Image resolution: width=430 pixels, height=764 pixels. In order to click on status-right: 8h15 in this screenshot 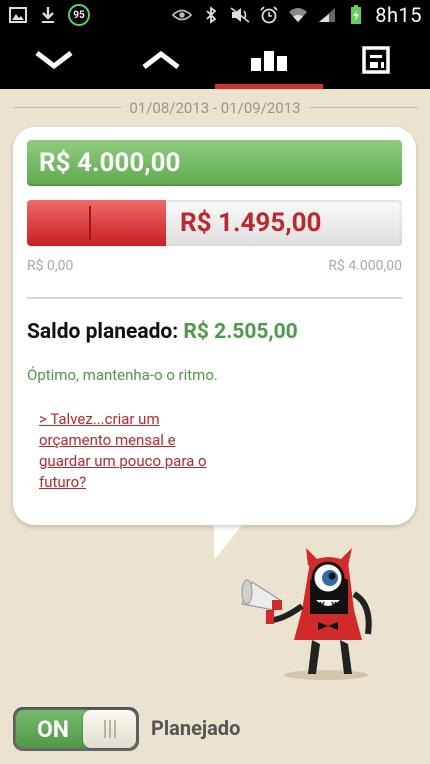, I will do `click(297, 15)`.